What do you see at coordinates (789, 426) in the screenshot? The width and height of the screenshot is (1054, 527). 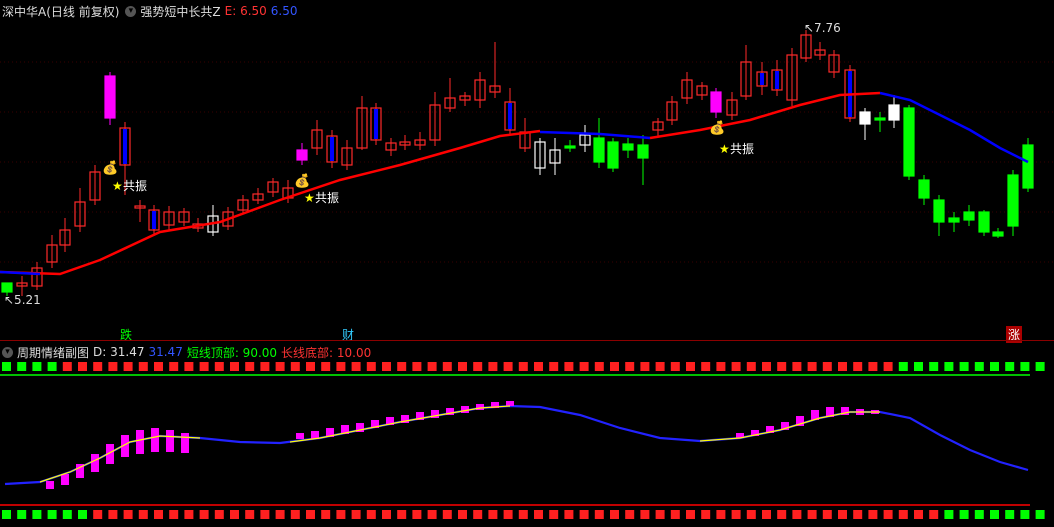 I see `oscillator-yellow` at bounding box center [789, 426].